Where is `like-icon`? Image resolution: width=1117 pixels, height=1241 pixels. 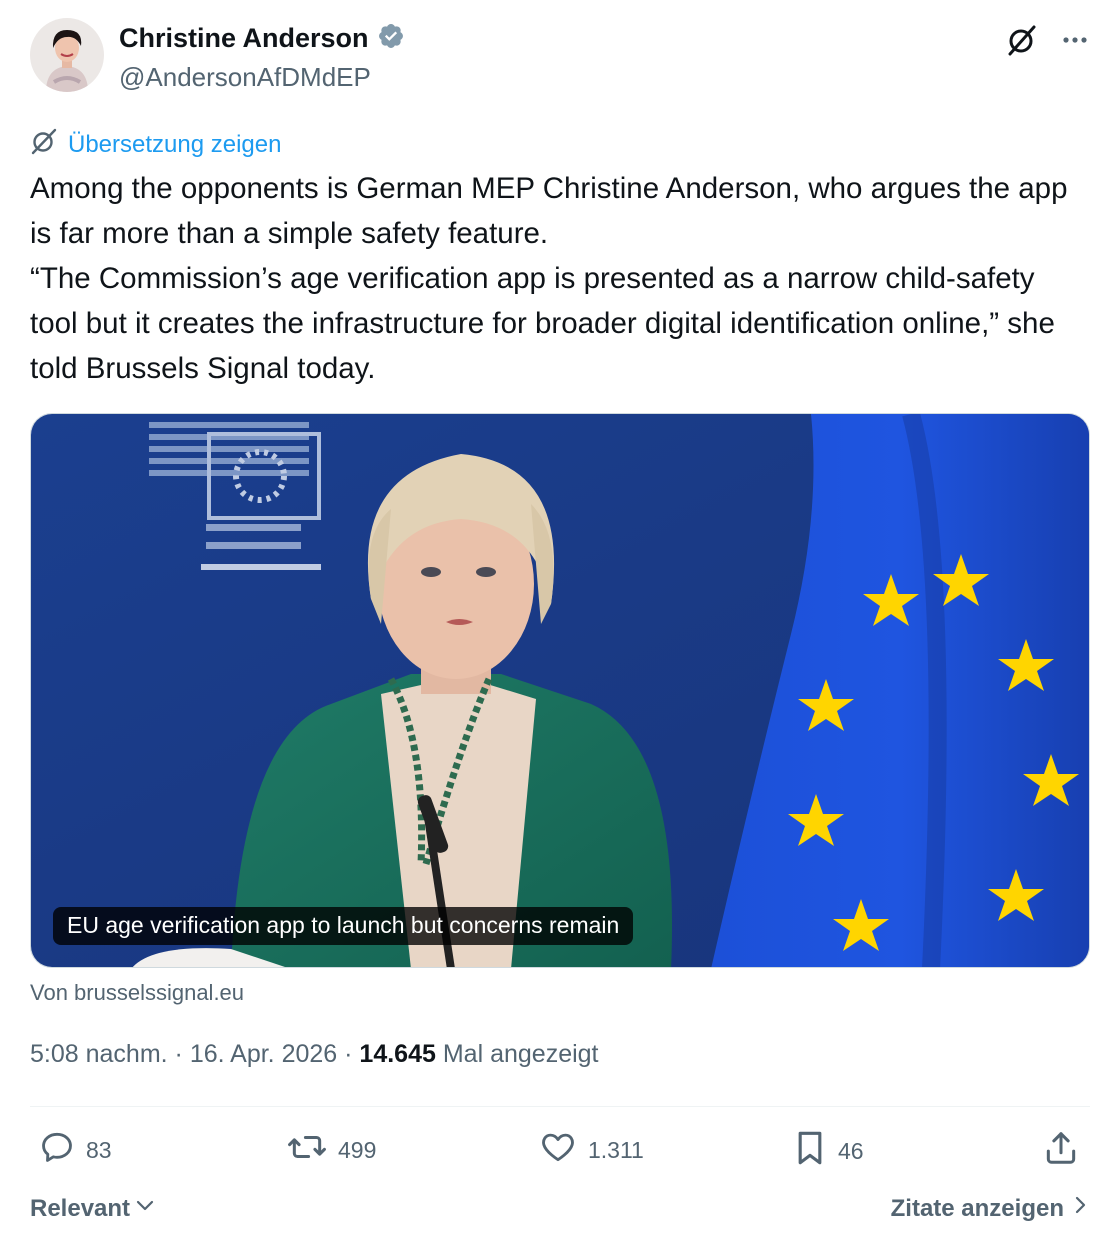 like-icon is located at coordinates (558, 1150).